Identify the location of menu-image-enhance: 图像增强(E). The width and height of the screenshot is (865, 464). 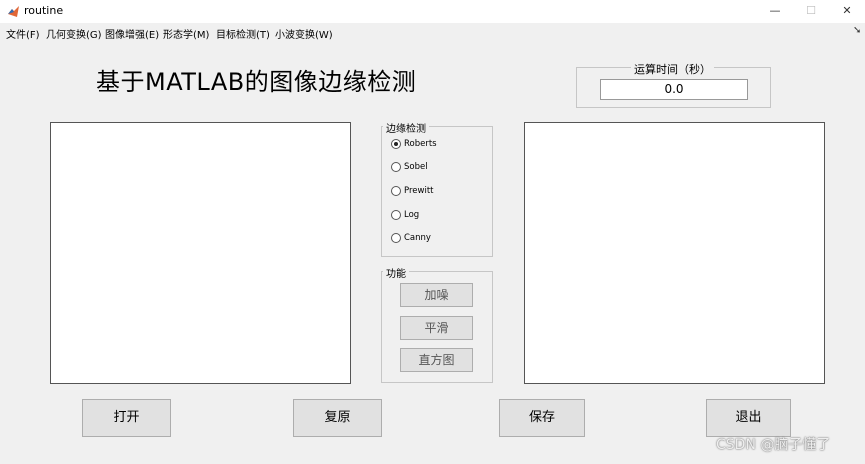
(132, 33).